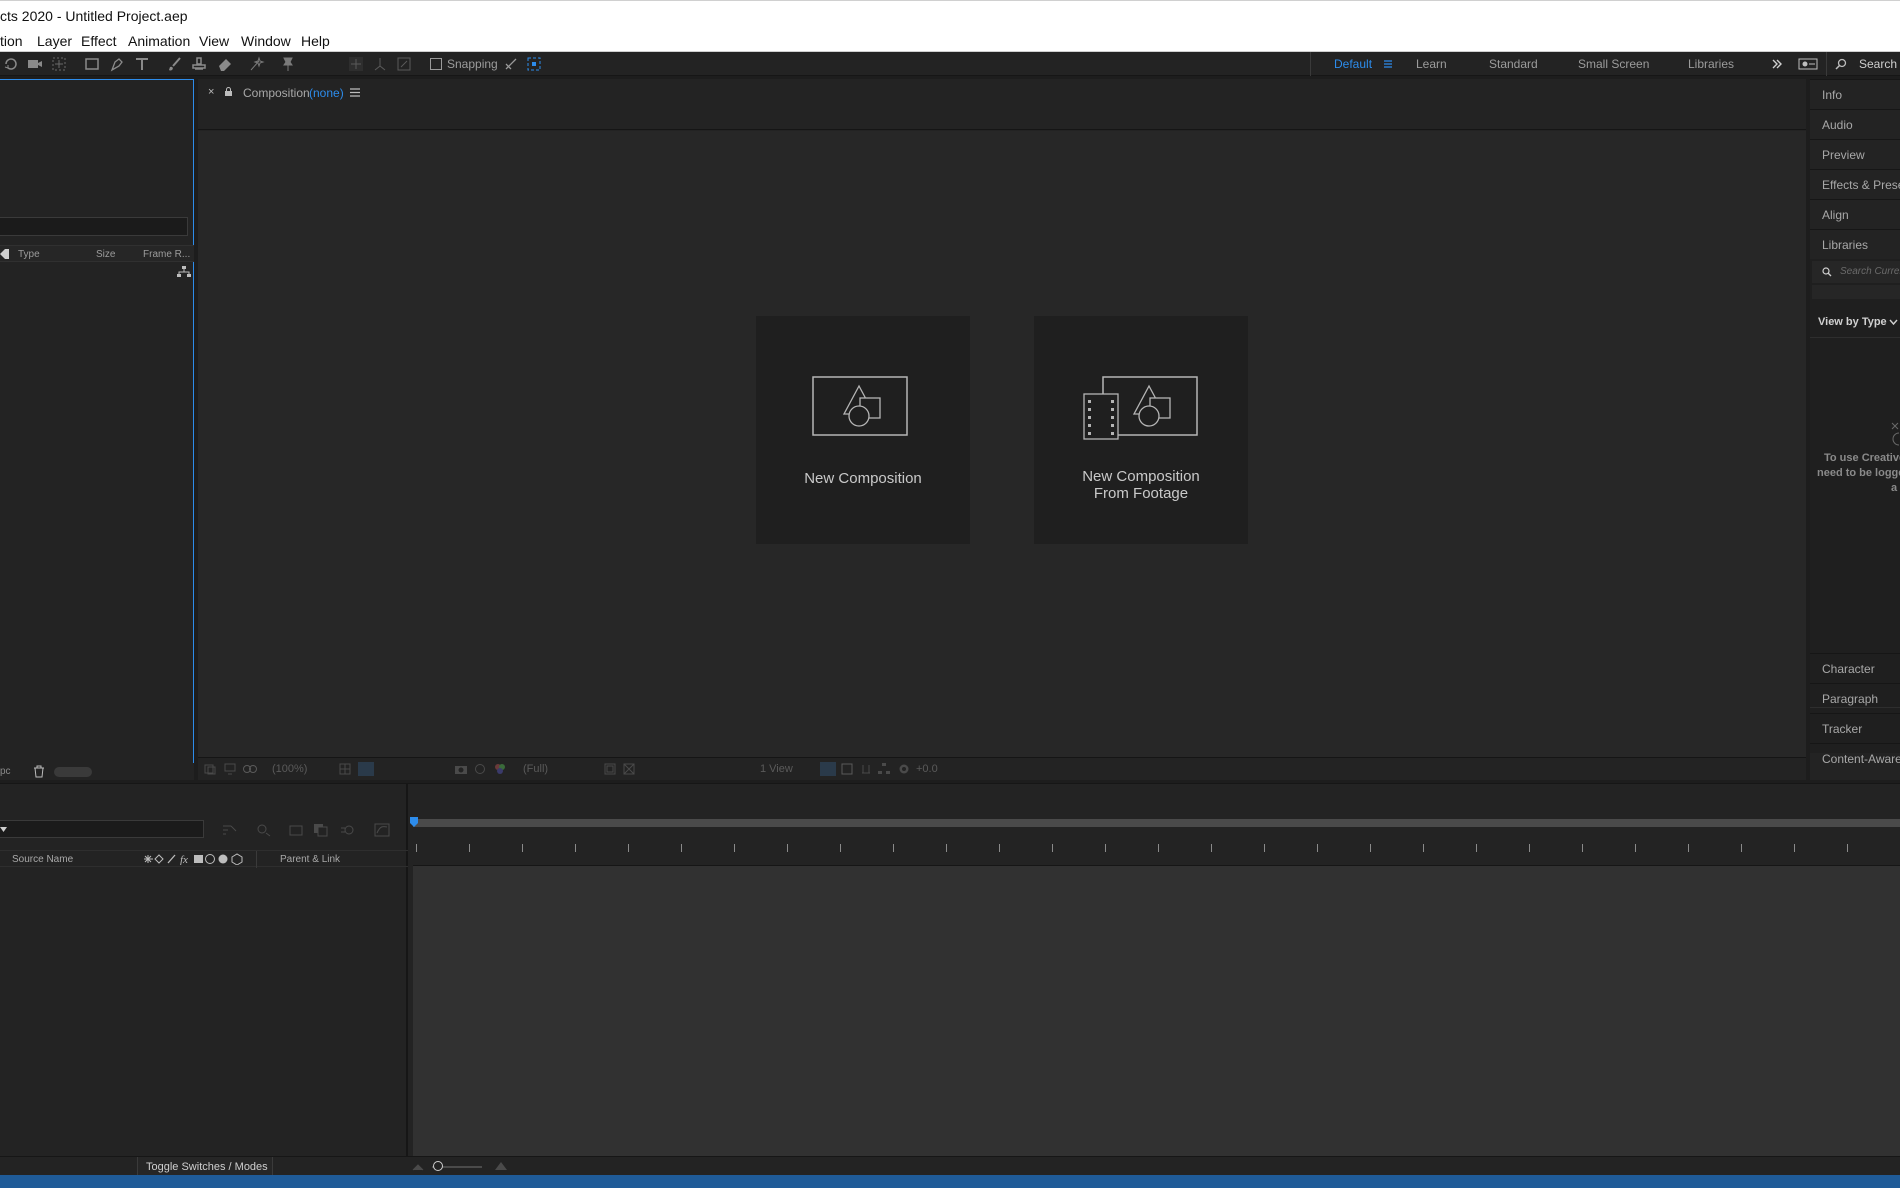  I want to click on type-tool-icon, so click(142, 64).